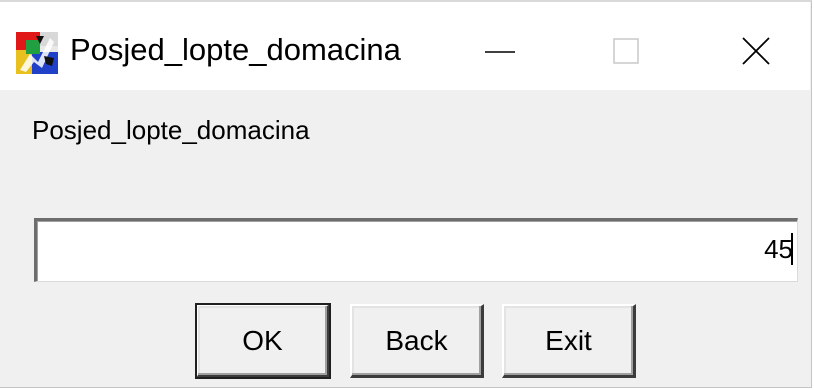 Image resolution: width=814 pixels, height=390 pixels. I want to click on maximize-button, so click(626, 51).